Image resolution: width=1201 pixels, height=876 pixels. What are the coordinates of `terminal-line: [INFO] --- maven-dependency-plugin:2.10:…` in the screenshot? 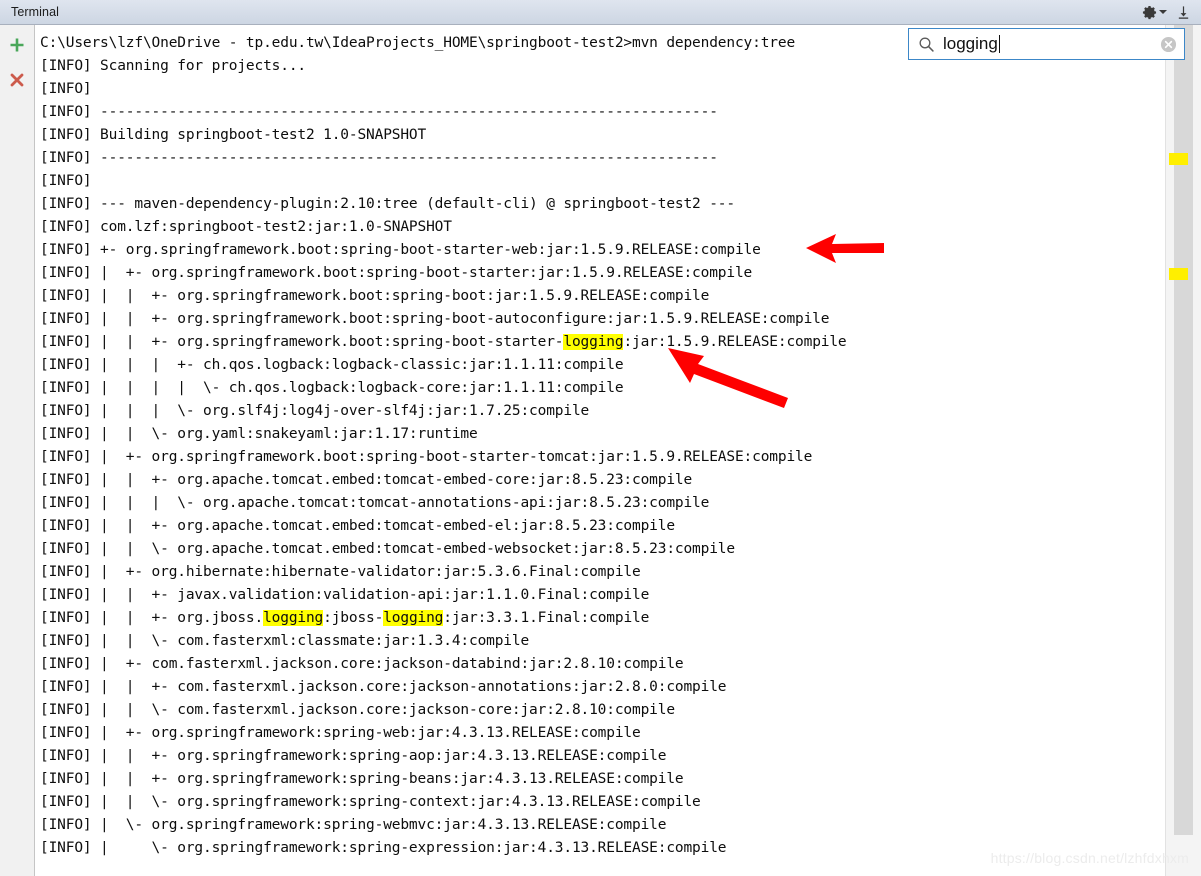 It's located at (387, 204).